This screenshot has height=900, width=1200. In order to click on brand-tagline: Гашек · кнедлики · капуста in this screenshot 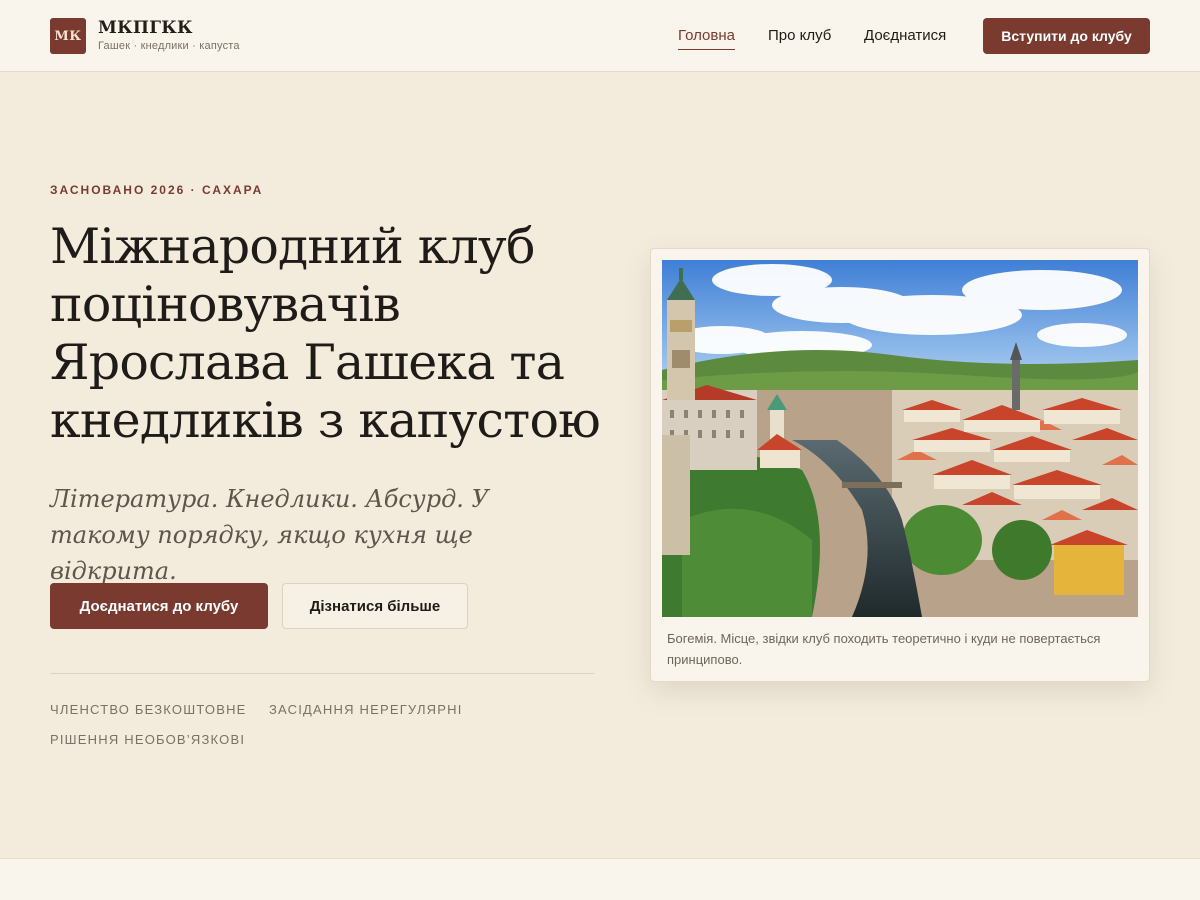, I will do `click(169, 46)`.